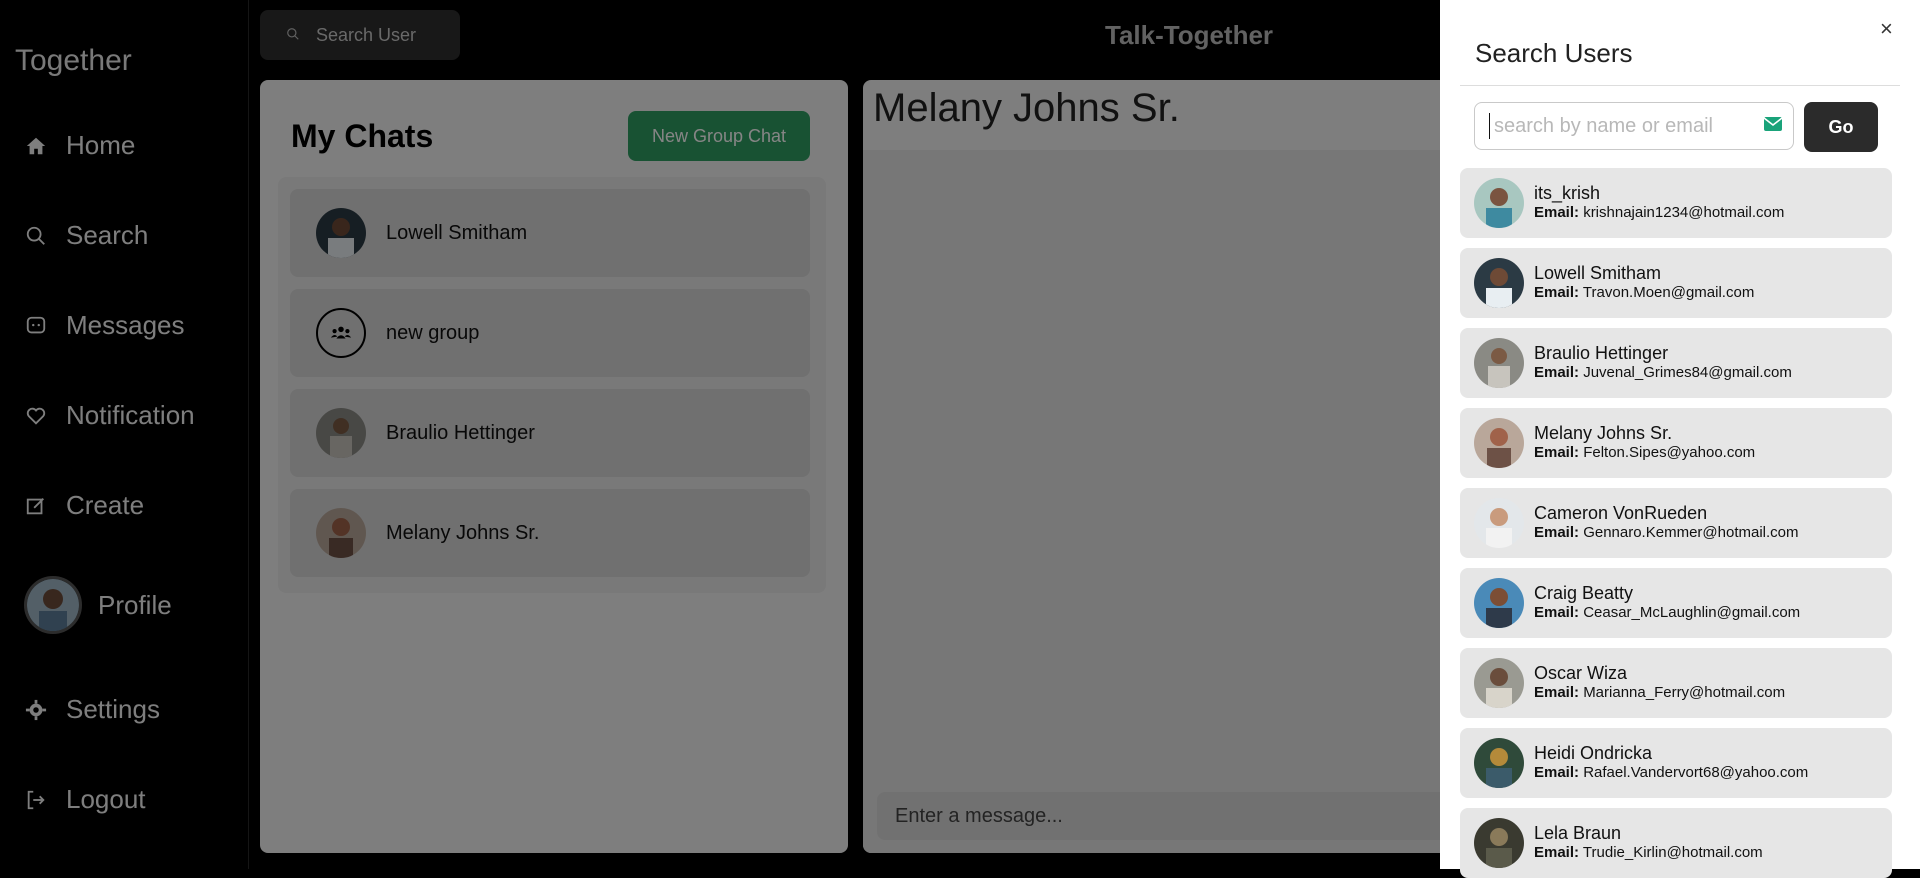 The height and width of the screenshot is (878, 1920). I want to click on search-field, so click(1634, 126).